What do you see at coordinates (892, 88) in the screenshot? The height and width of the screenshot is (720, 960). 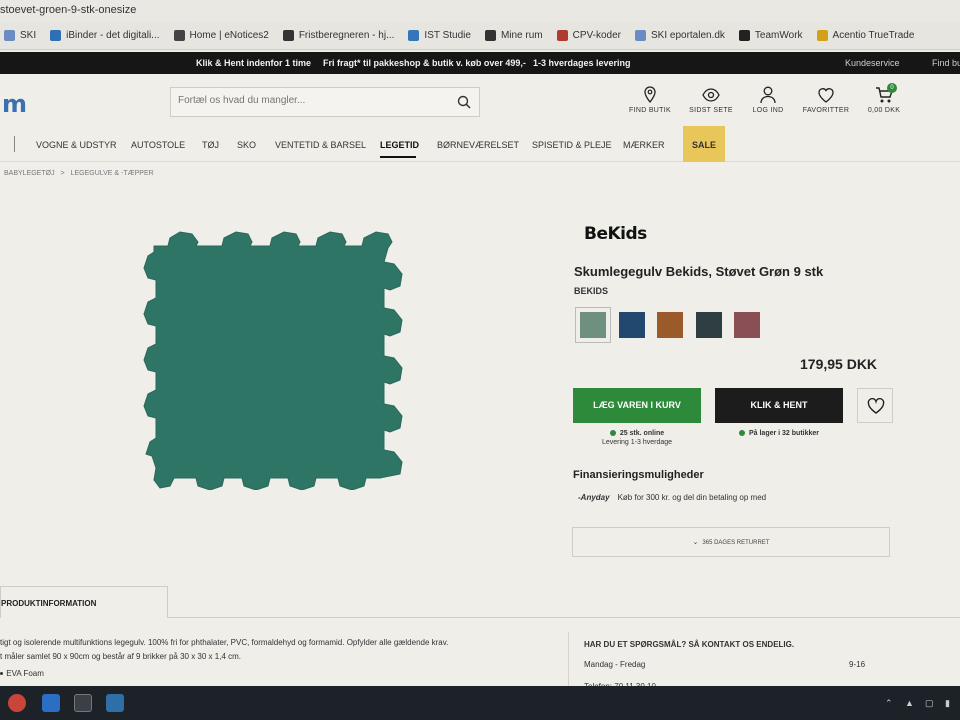 I see `cart-count-badge: 0` at bounding box center [892, 88].